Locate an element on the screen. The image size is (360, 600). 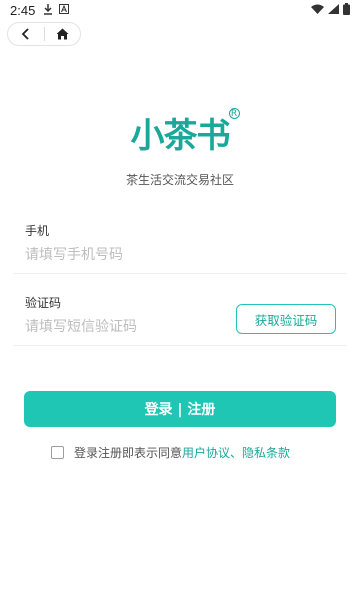
back-arrow-icon is located at coordinates (26, 34).